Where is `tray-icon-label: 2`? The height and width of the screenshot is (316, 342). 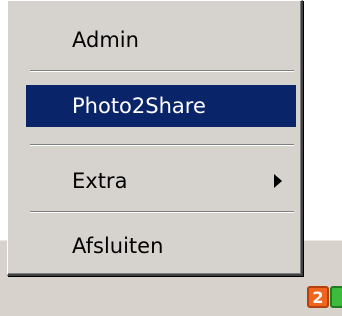 tray-icon-label: 2 is located at coordinates (318, 297).